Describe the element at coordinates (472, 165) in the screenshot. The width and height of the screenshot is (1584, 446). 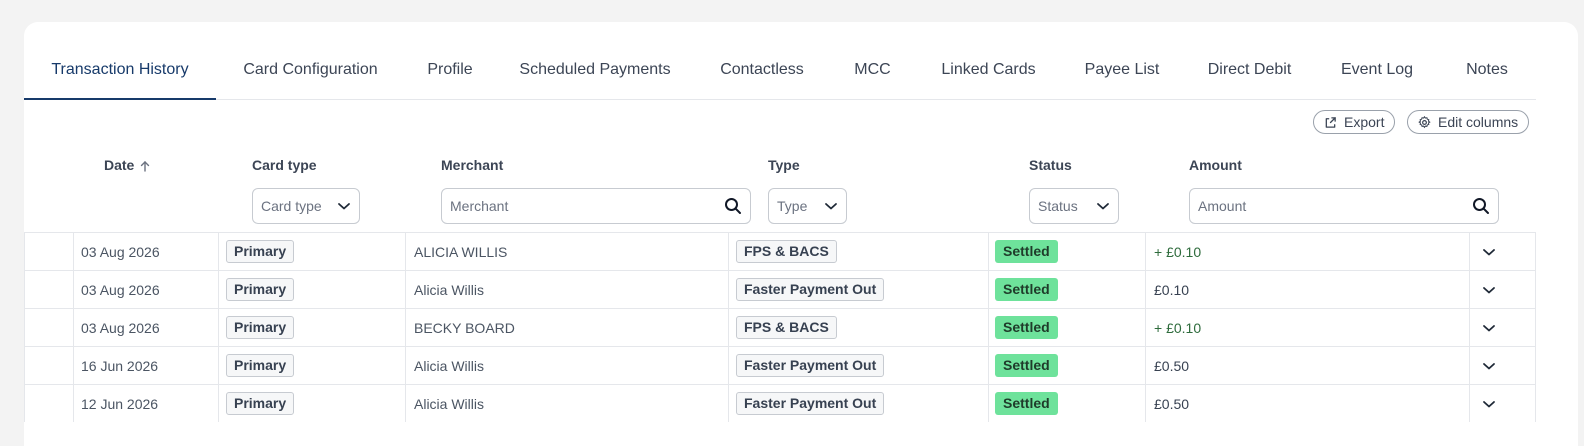
I see `column-header-merchant: Merchant` at that location.